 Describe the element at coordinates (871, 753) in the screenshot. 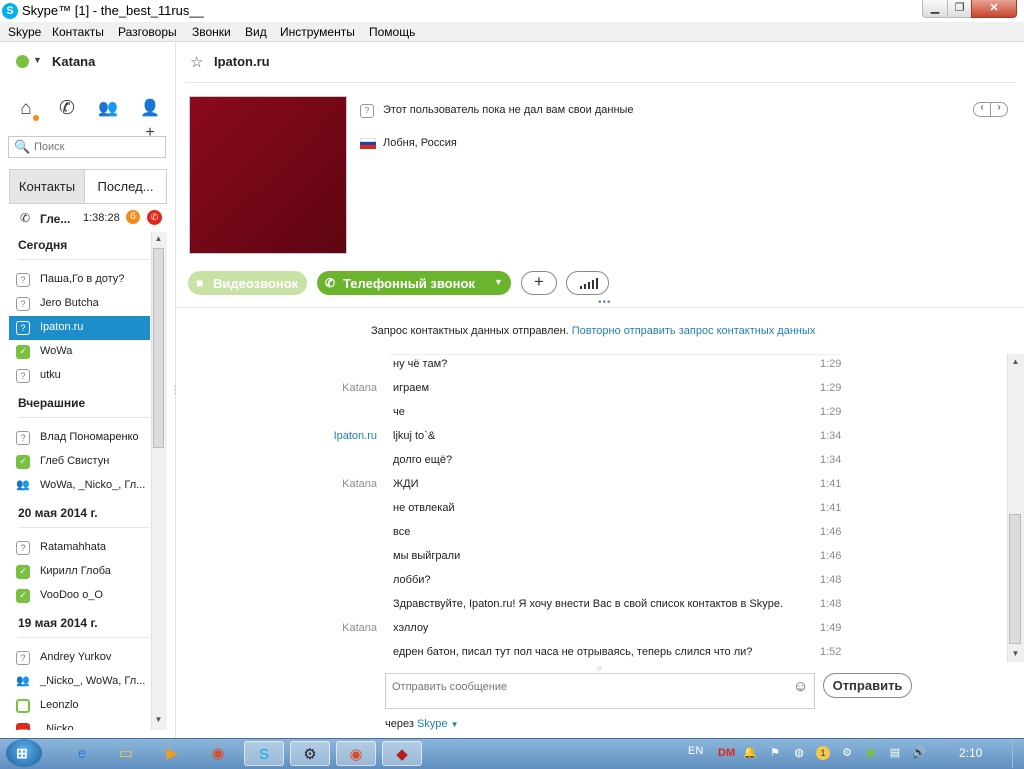

I see `nvidia-icon: ▣` at that location.